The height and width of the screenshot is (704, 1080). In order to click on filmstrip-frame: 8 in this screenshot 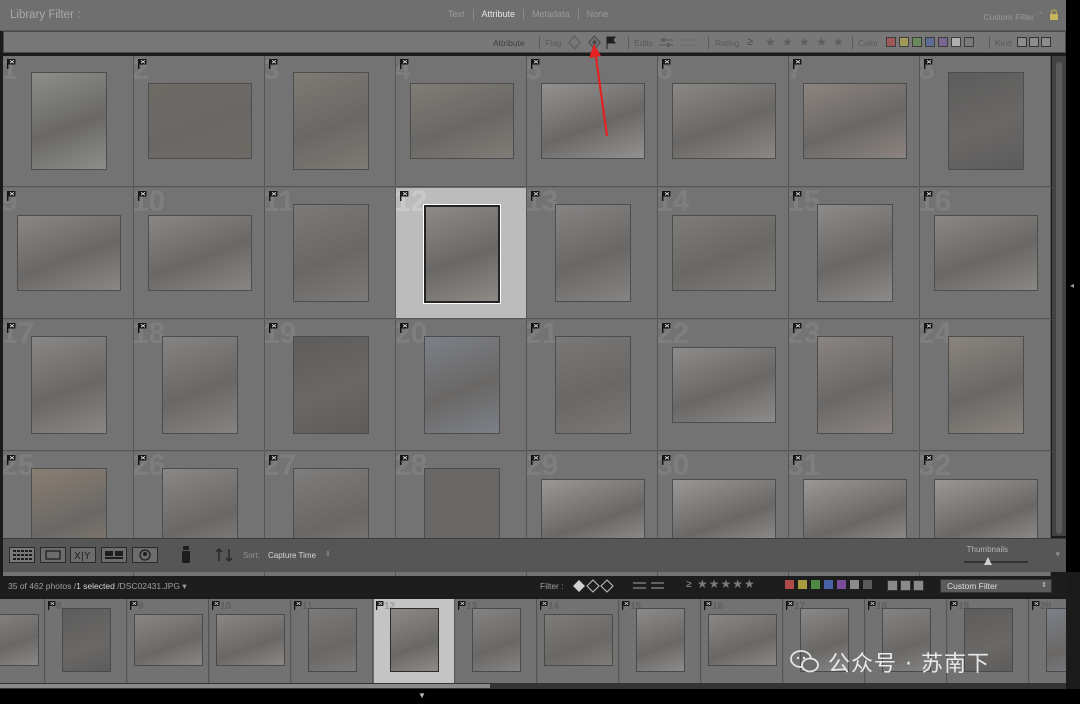, I will do `click(86, 641)`.